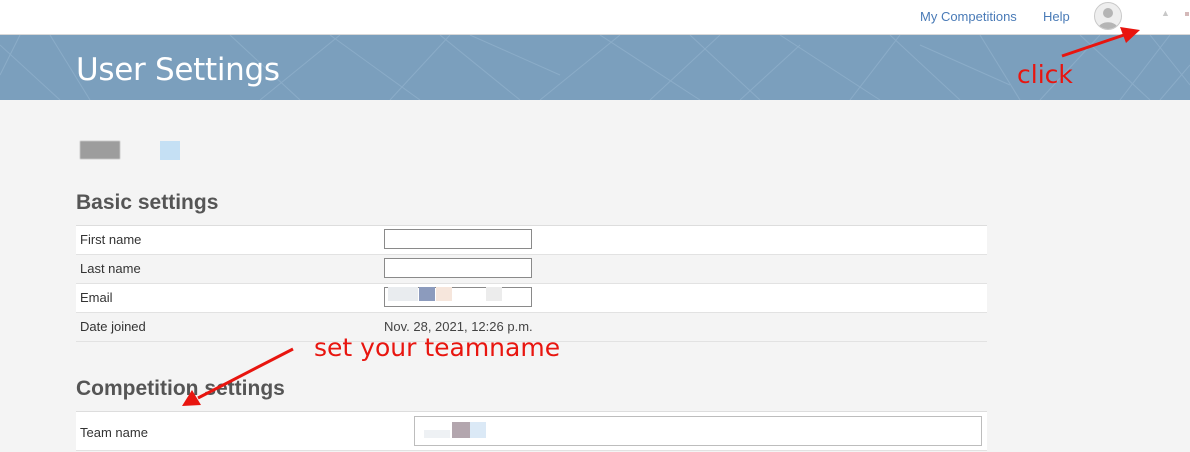  What do you see at coordinates (111, 239) in the screenshot?
I see `first-name-label: First name` at bounding box center [111, 239].